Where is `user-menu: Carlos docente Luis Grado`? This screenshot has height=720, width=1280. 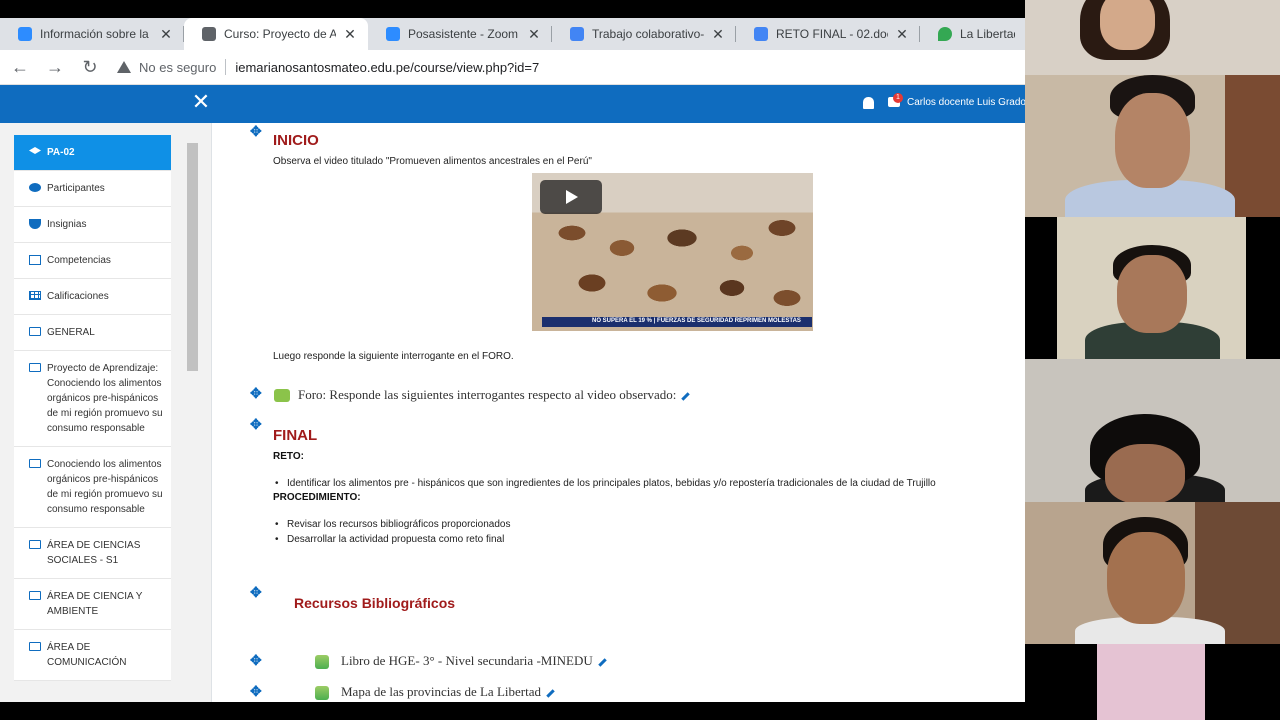 user-menu: Carlos docente Luis Grado is located at coordinates (966, 102).